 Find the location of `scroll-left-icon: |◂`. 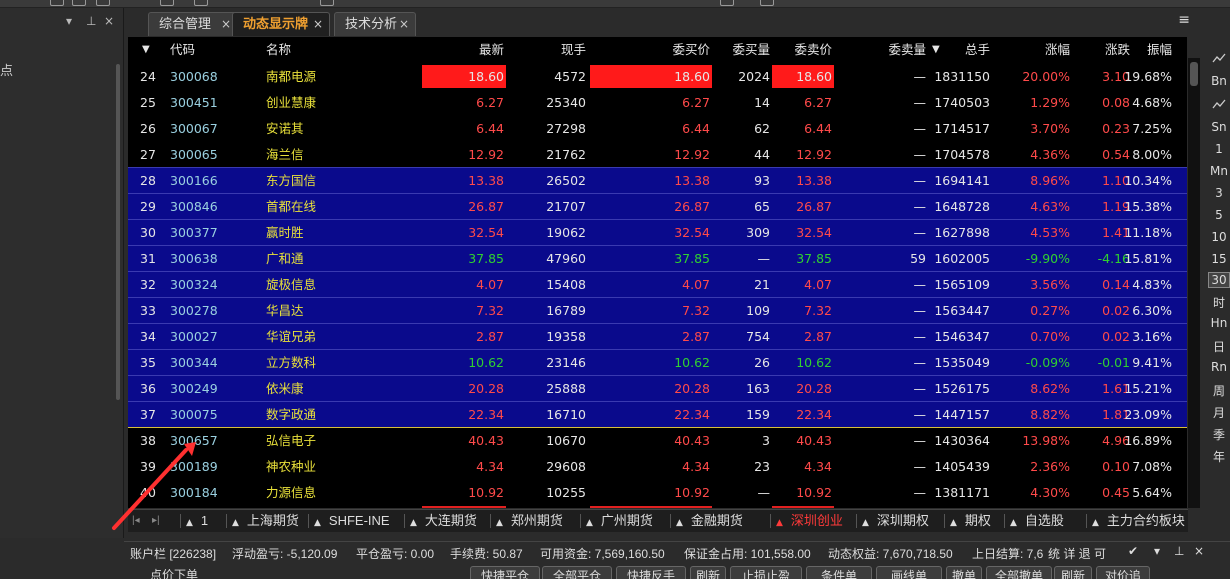

scroll-left-icon: |◂ is located at coordinates (136, 521).